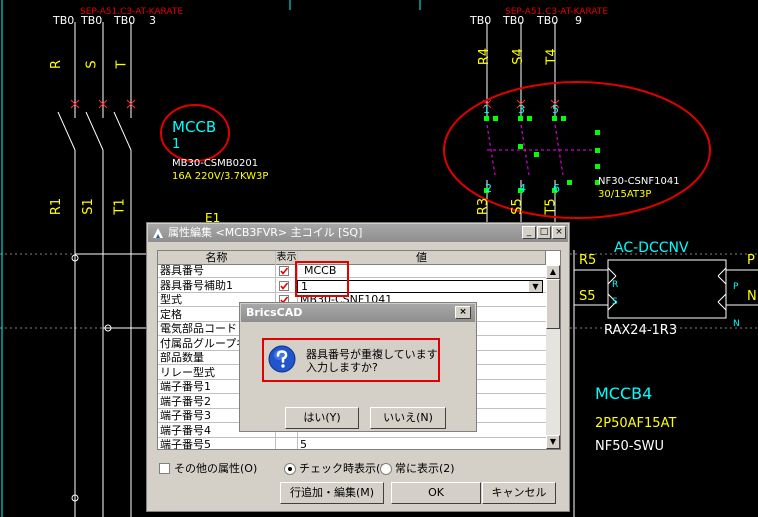 This screenshot has width=758, height=517. Describe the element at coordinates (274, 312) in the screenshot. I see `message-box-title: BricsCAD` at that location.